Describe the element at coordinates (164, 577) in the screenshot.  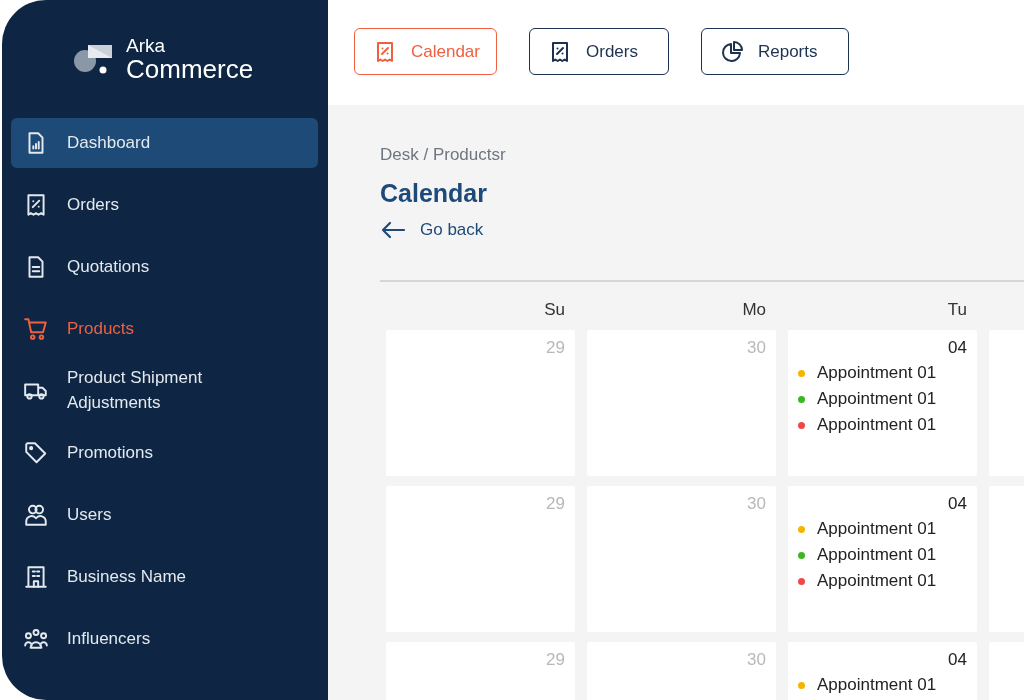
I see `sidebar-item: Business Name` at that location.